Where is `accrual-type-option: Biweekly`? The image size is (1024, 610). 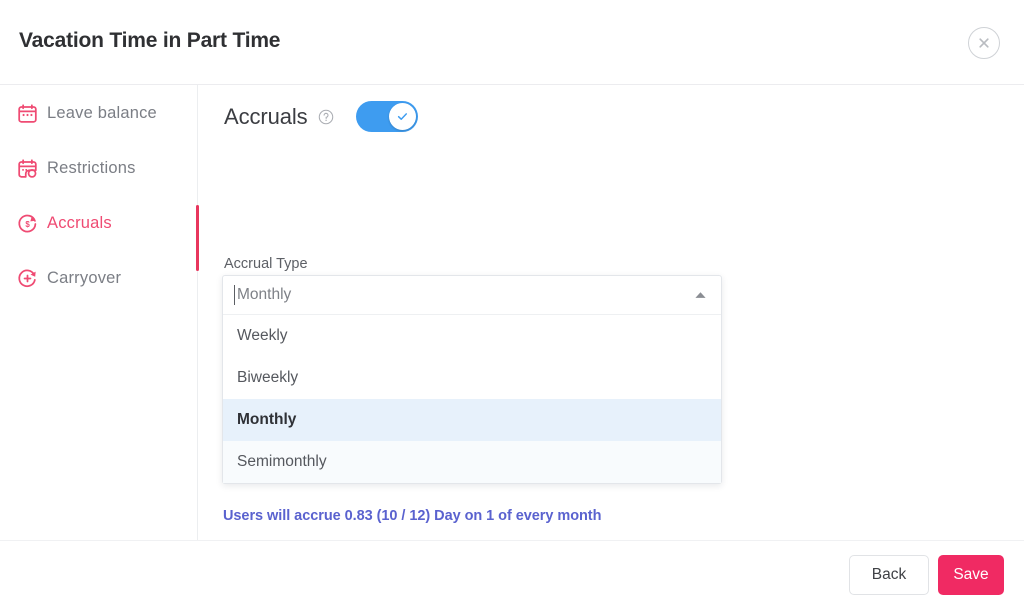 accrual-type-option: Biweekly is located at coordinates (472, 378).